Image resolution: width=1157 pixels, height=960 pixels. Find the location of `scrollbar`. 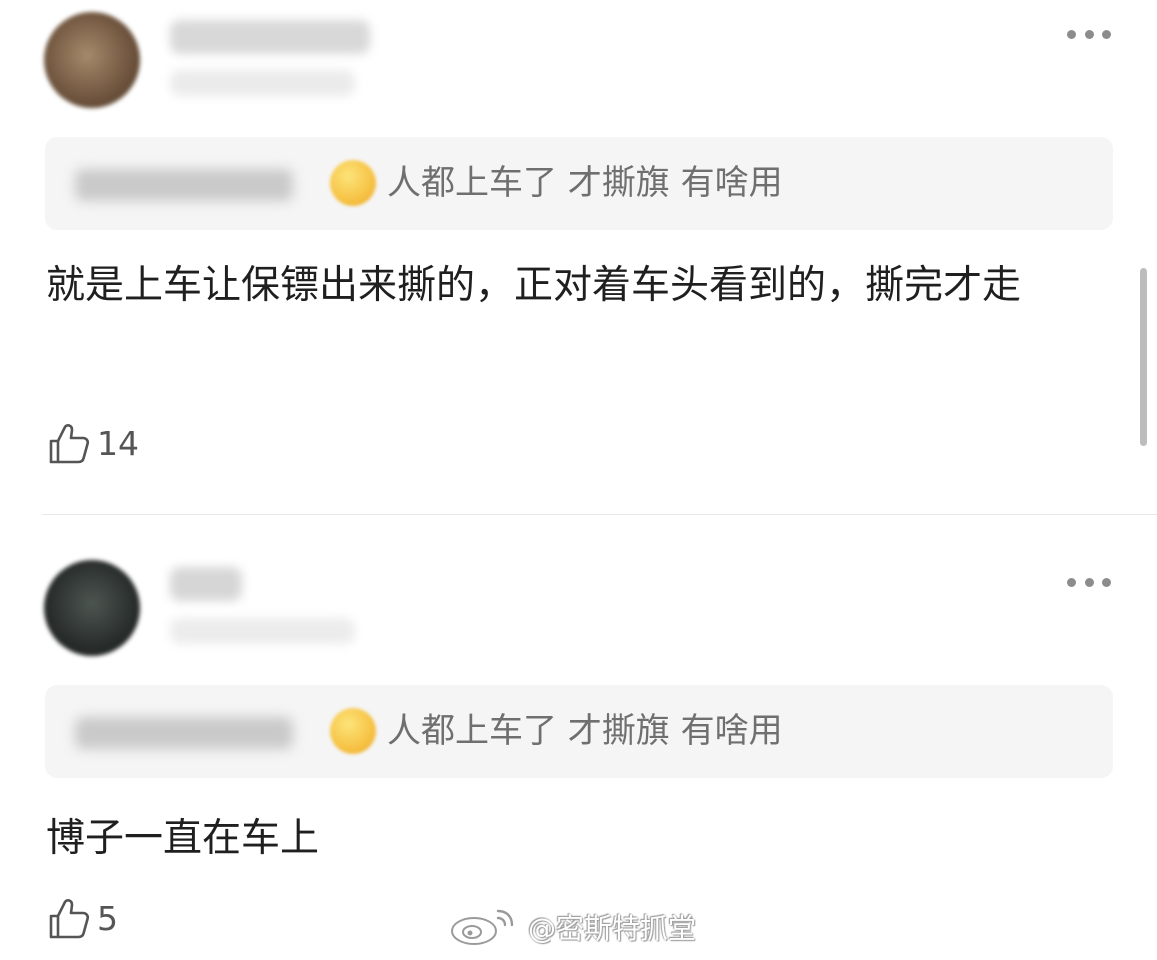

scrollbar is located at coordinates (1143, 357).